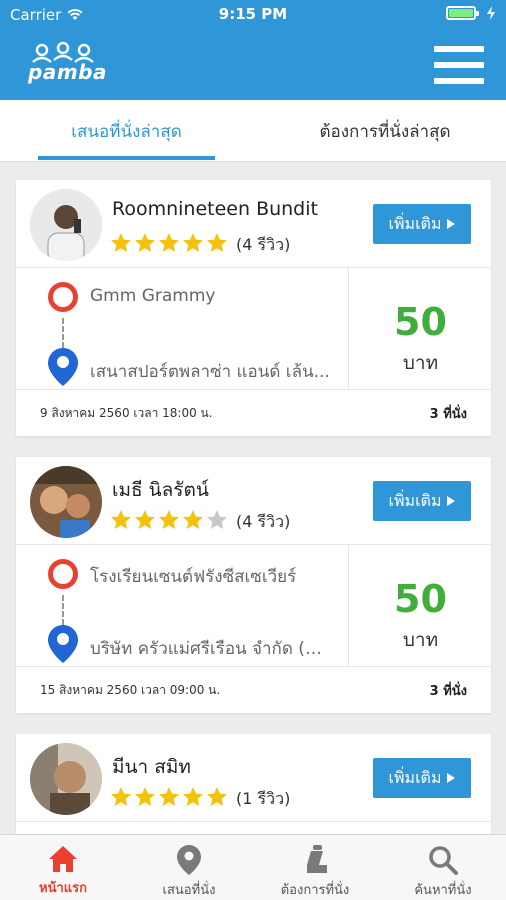 This screenshot has width=506, height=900. I want to click on tab-latest-offers: เสนอที่นั่งล่าสุด, so click(126, 131).